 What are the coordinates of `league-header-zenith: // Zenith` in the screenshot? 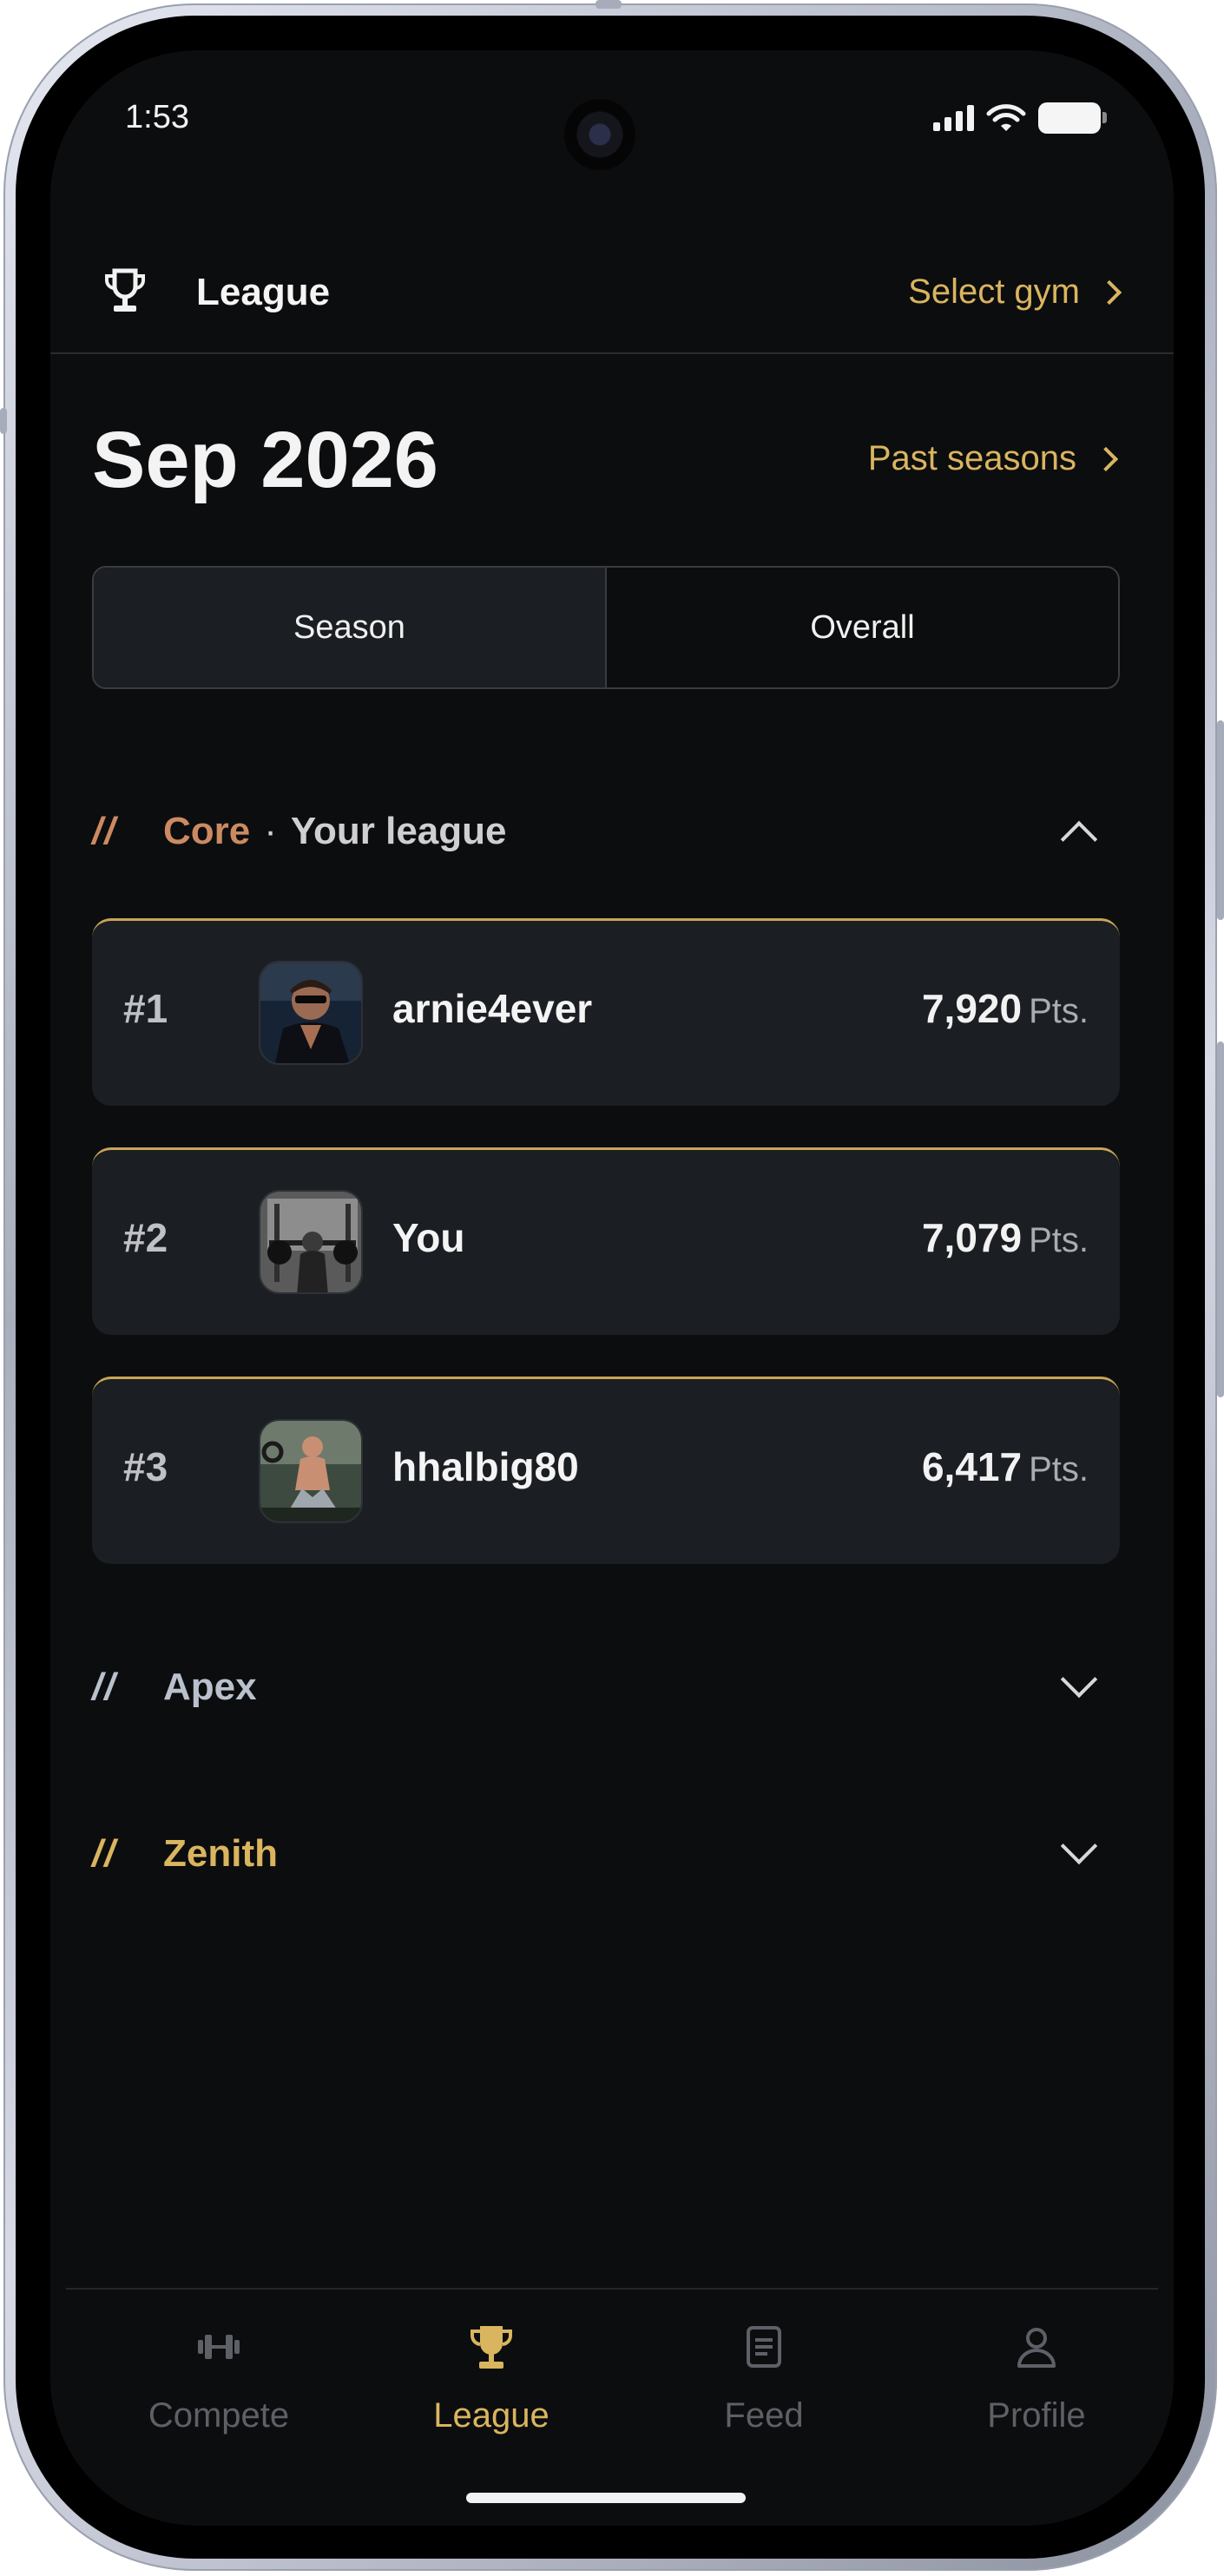 It's located at (612, 1854).